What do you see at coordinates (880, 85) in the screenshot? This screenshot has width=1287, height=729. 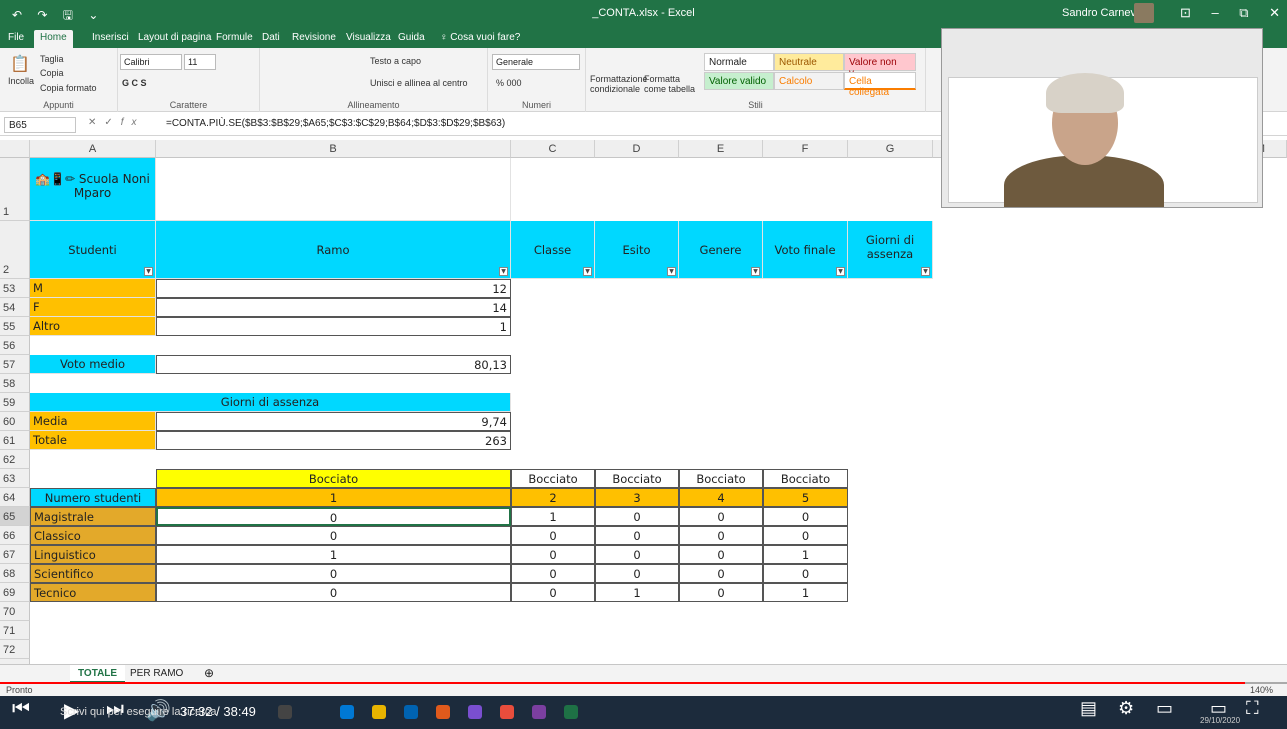 I see `style-linked: Cella collegata` at bounding box center [880, 85].